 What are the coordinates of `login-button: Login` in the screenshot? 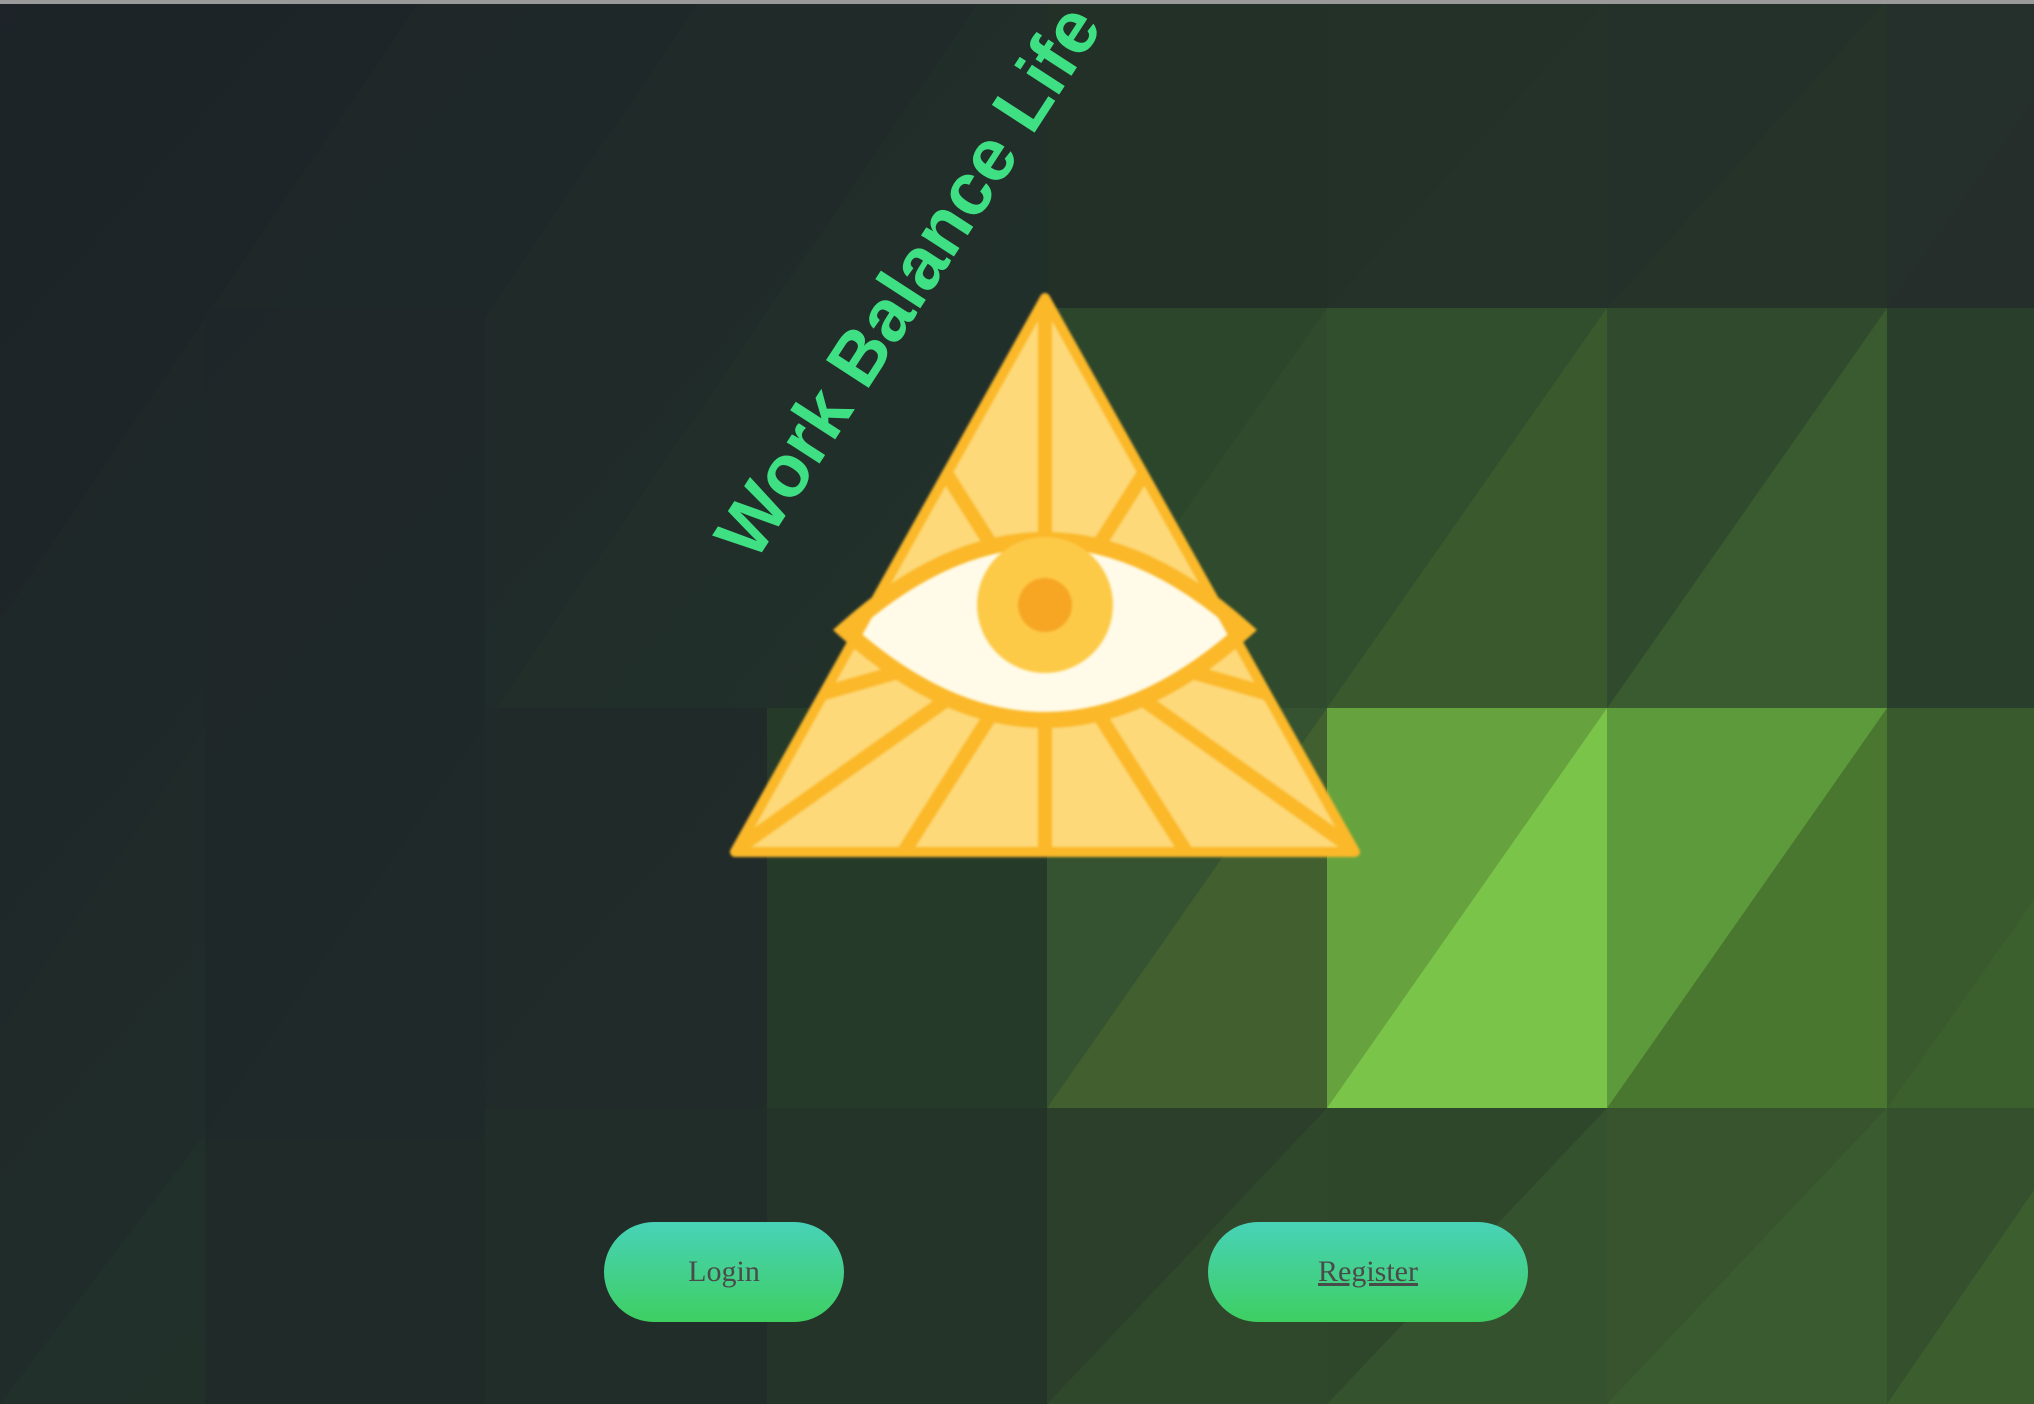 It's located at (724, 1272).